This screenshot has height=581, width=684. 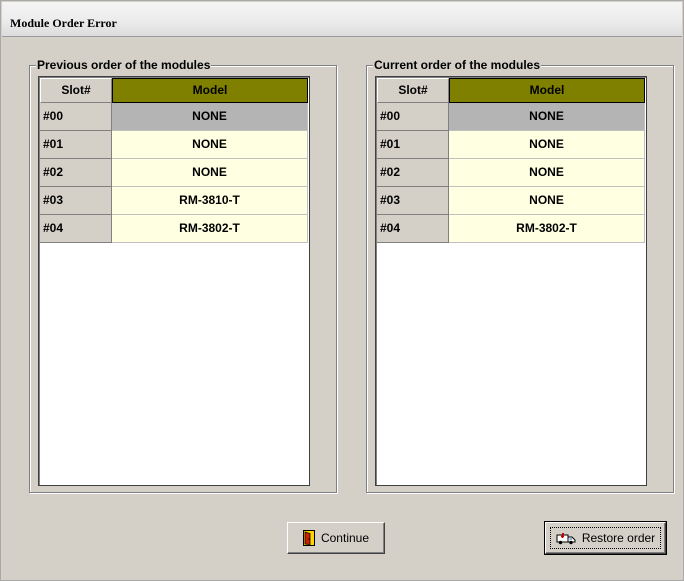 What do you see at coordinates (124, 65) in the screenshot?
I see `previous-order-label: Previous order of the modules` at bounding box center [124, 65].